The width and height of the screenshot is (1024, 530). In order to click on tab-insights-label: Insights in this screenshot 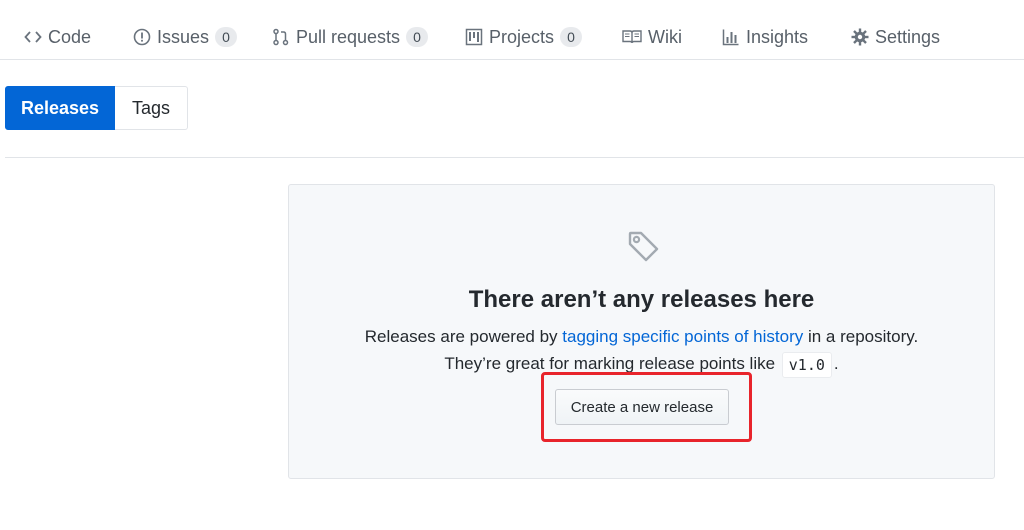, I will do `click(777, 36)`.